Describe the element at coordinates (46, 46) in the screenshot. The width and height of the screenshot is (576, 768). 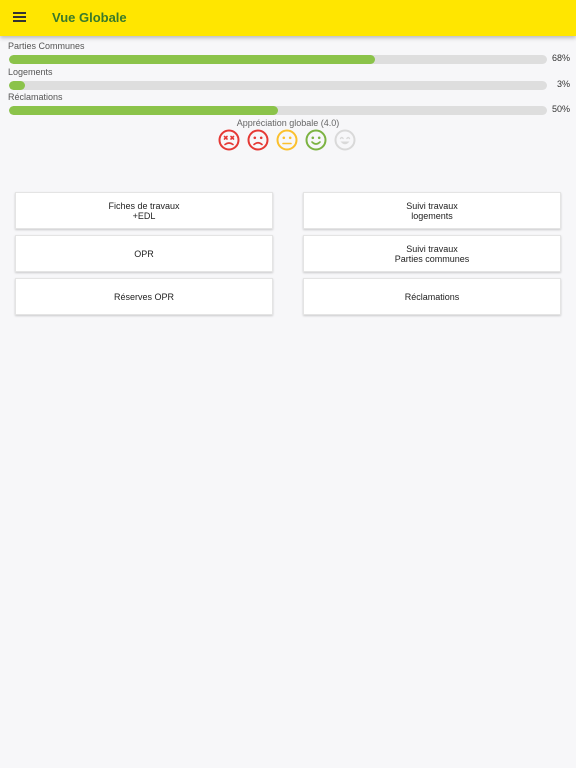
I see `progress-label: Parties Communes` at that location.